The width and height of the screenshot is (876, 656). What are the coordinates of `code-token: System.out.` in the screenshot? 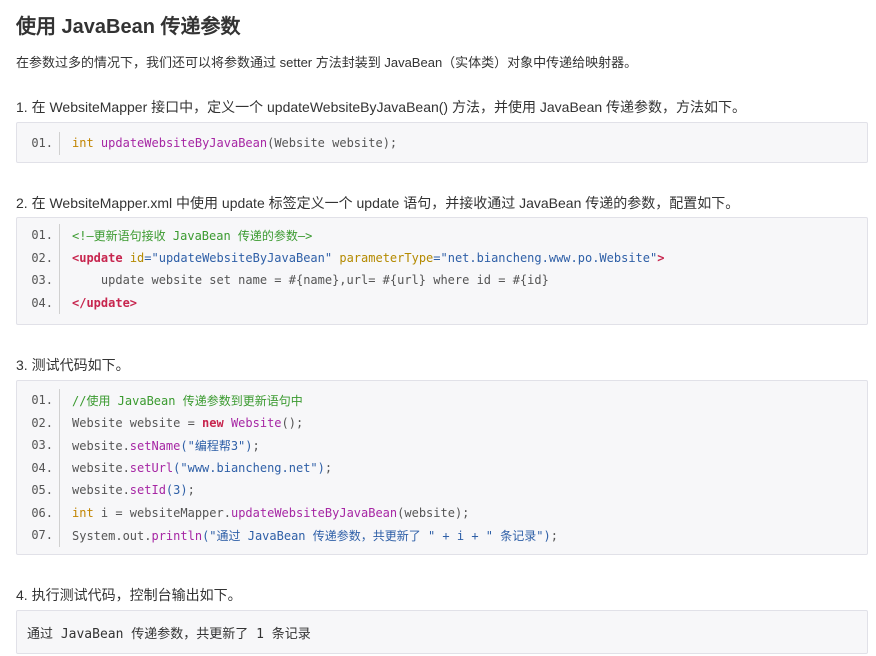 It's located at (112, 535).